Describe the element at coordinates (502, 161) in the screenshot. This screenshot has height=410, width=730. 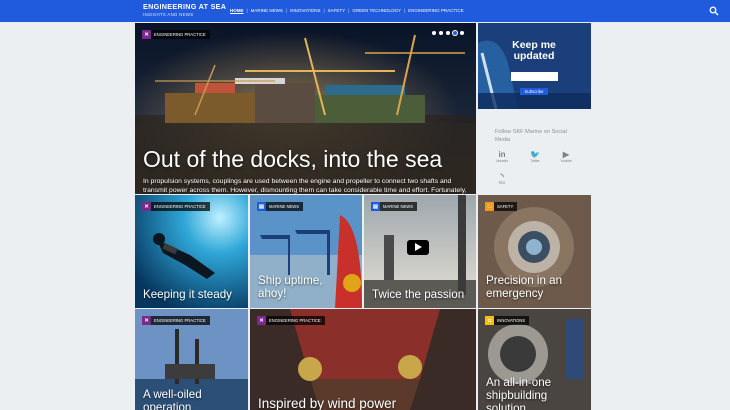
I see `linkedin-label: LinkedIn` at that location.